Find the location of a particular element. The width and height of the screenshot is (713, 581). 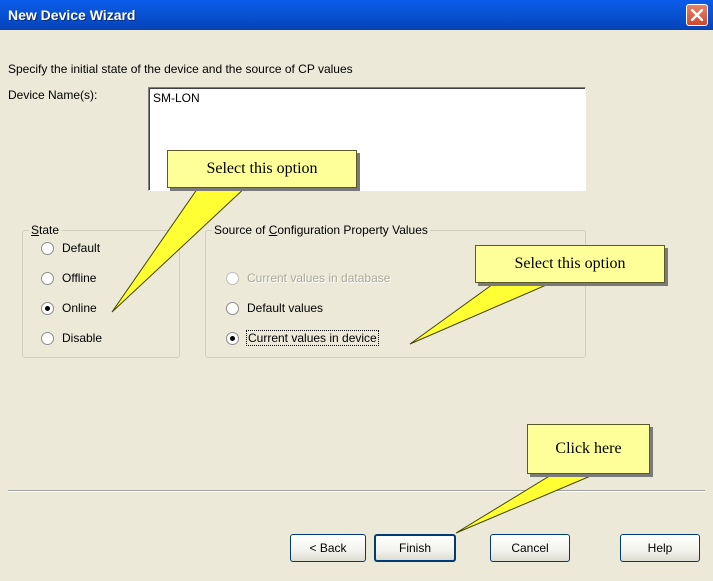

finish-callout: Click here is located at coordinates (588, 449).